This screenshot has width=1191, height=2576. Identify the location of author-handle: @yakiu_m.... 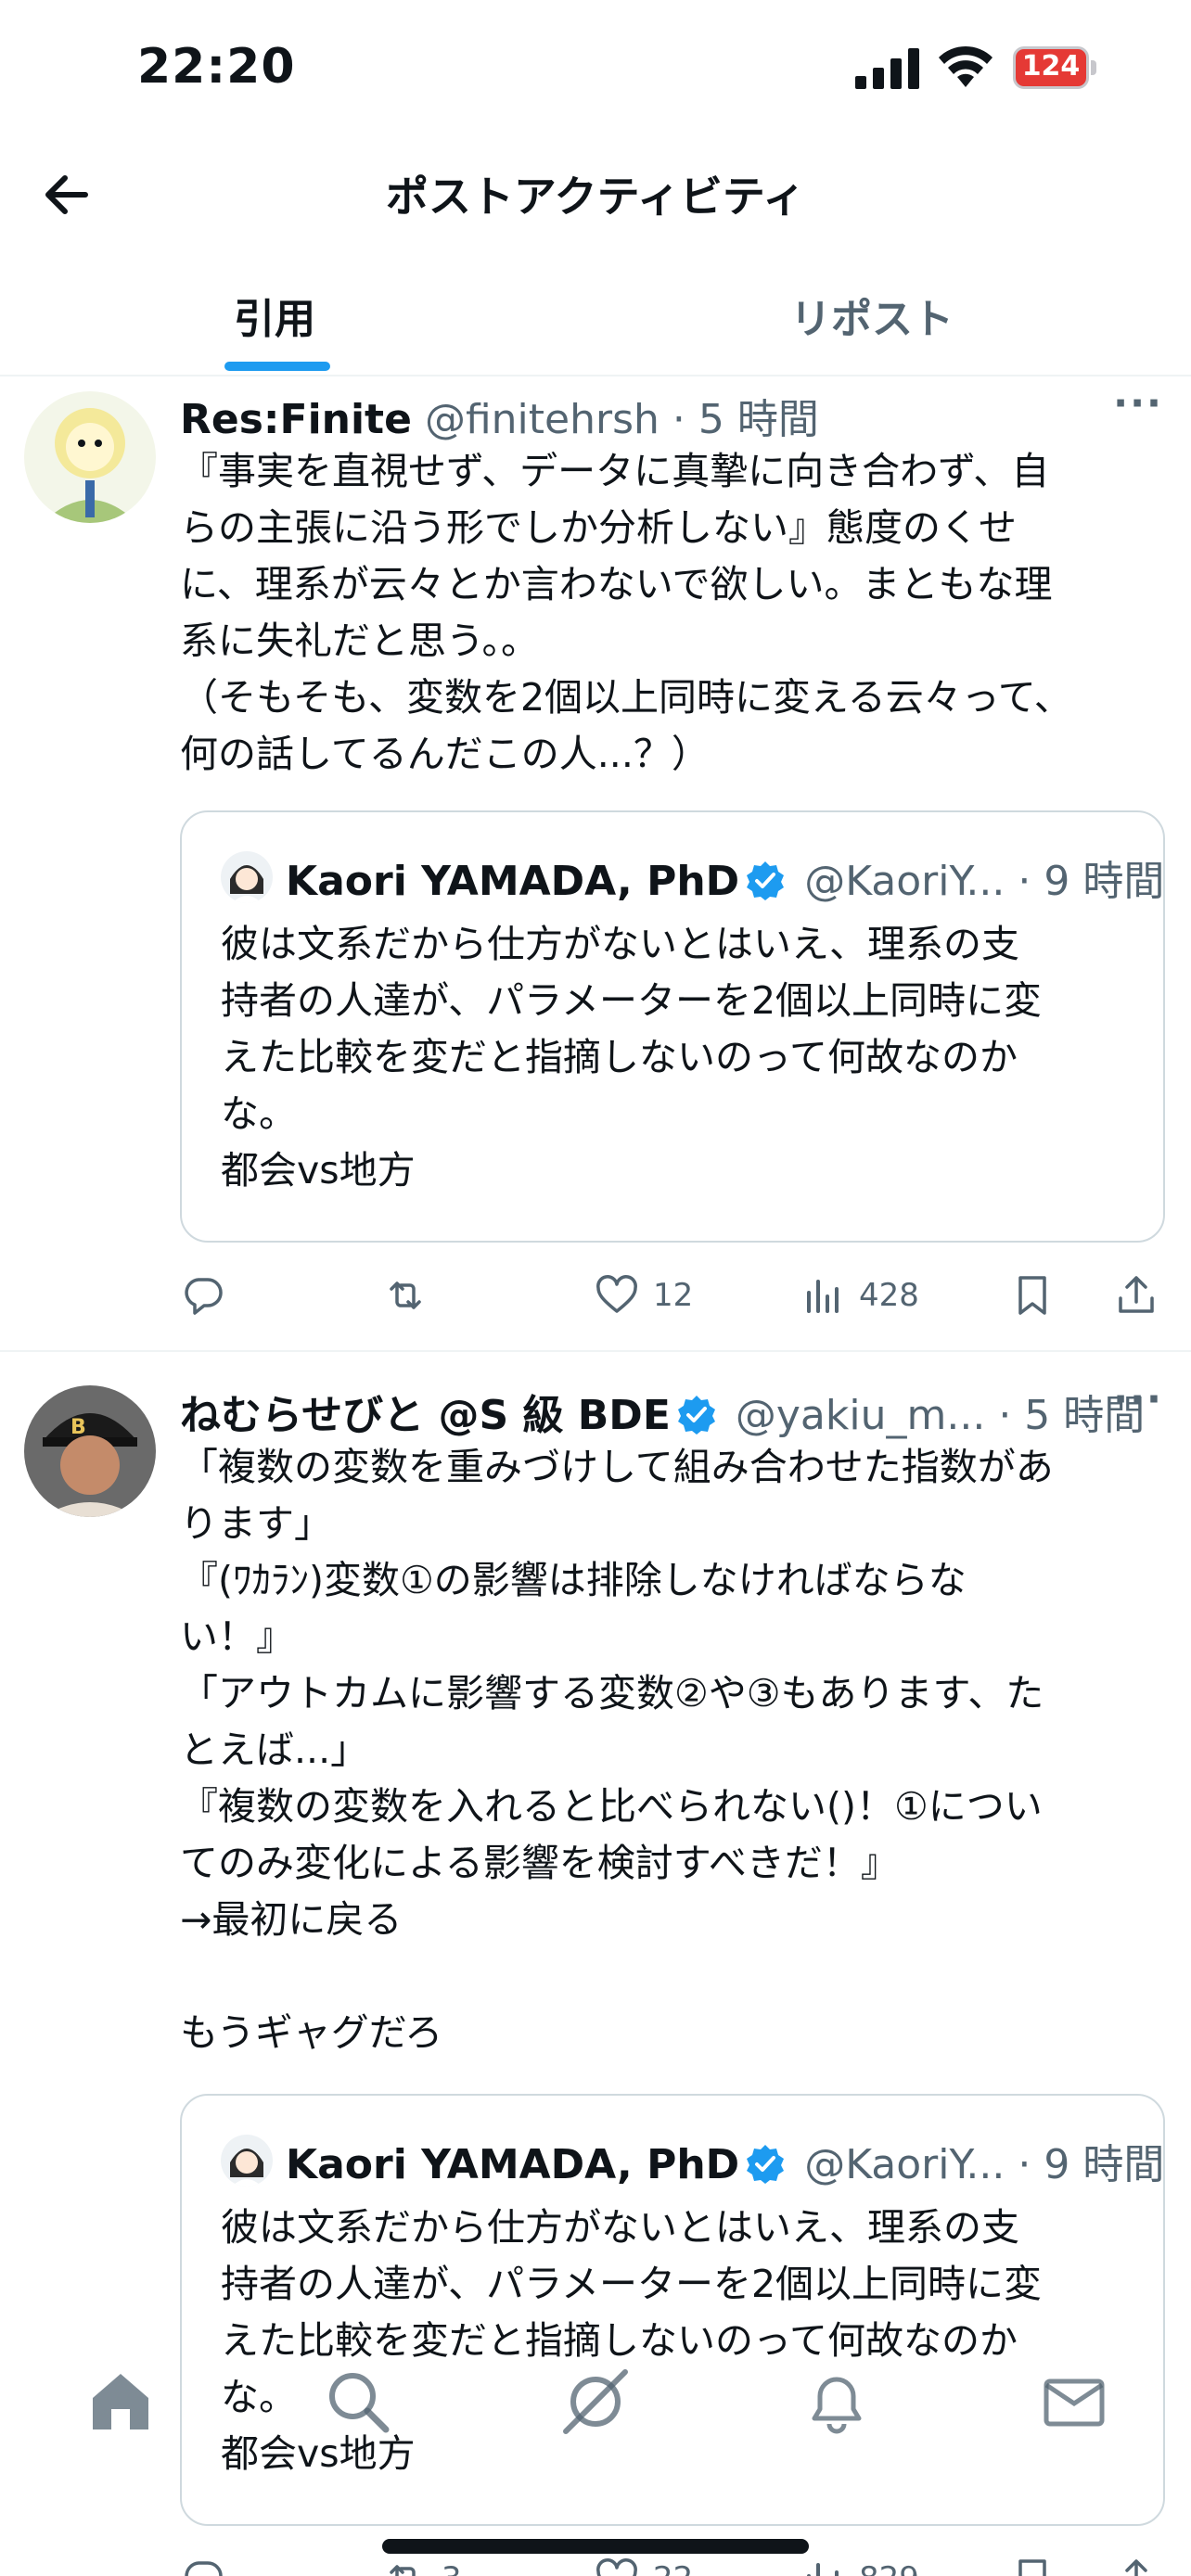
(860, 1415).